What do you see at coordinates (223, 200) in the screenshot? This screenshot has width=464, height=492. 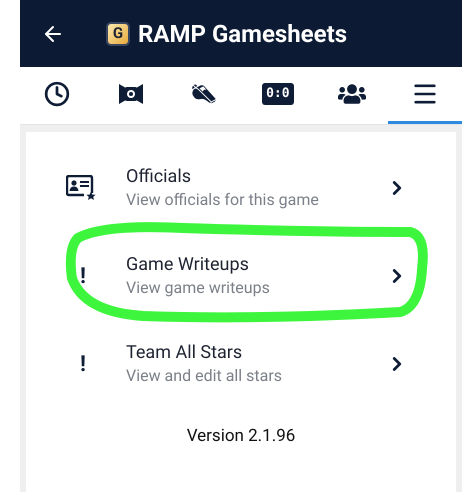 I see `menu-item-subtitle: View officials for this game` at bounding box center [223, 200].